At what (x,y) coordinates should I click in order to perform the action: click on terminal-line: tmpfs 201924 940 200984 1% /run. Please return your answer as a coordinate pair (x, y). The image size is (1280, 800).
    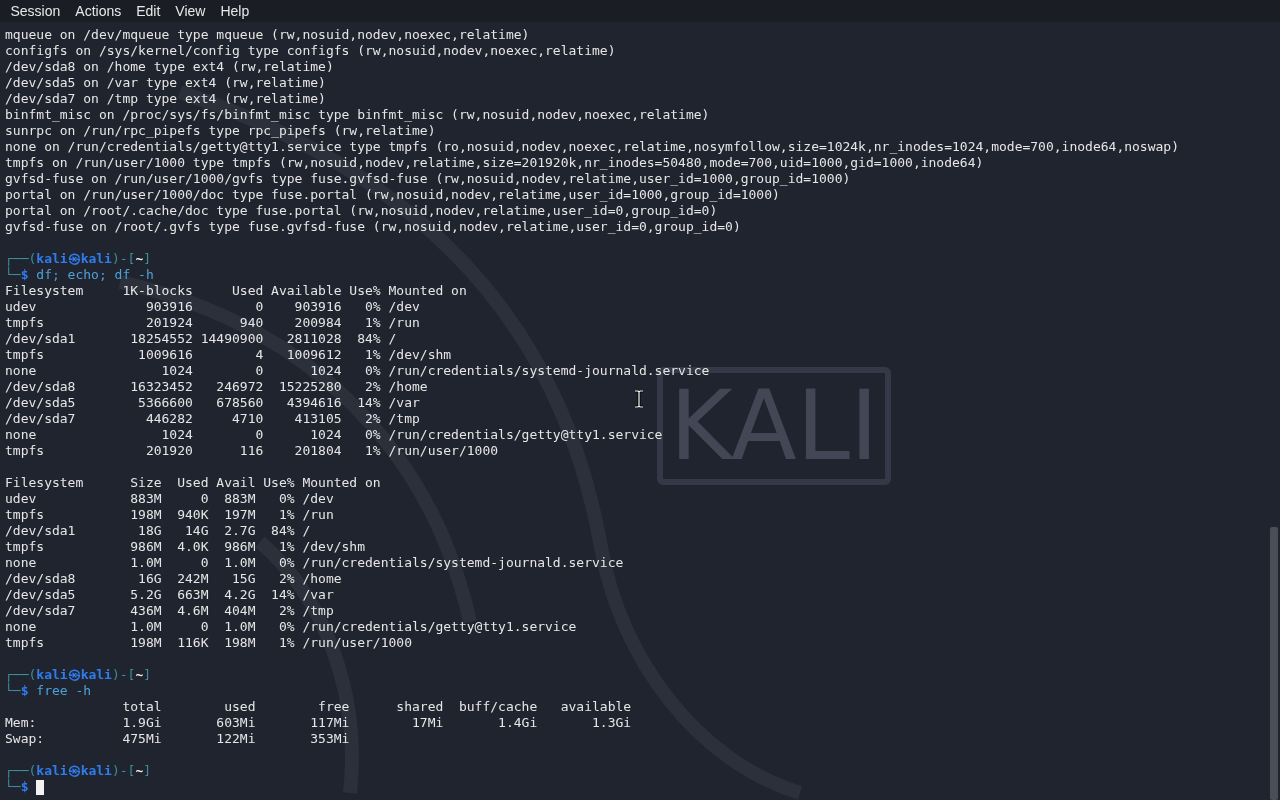
    Looking at the image, I should click on (212, 323).